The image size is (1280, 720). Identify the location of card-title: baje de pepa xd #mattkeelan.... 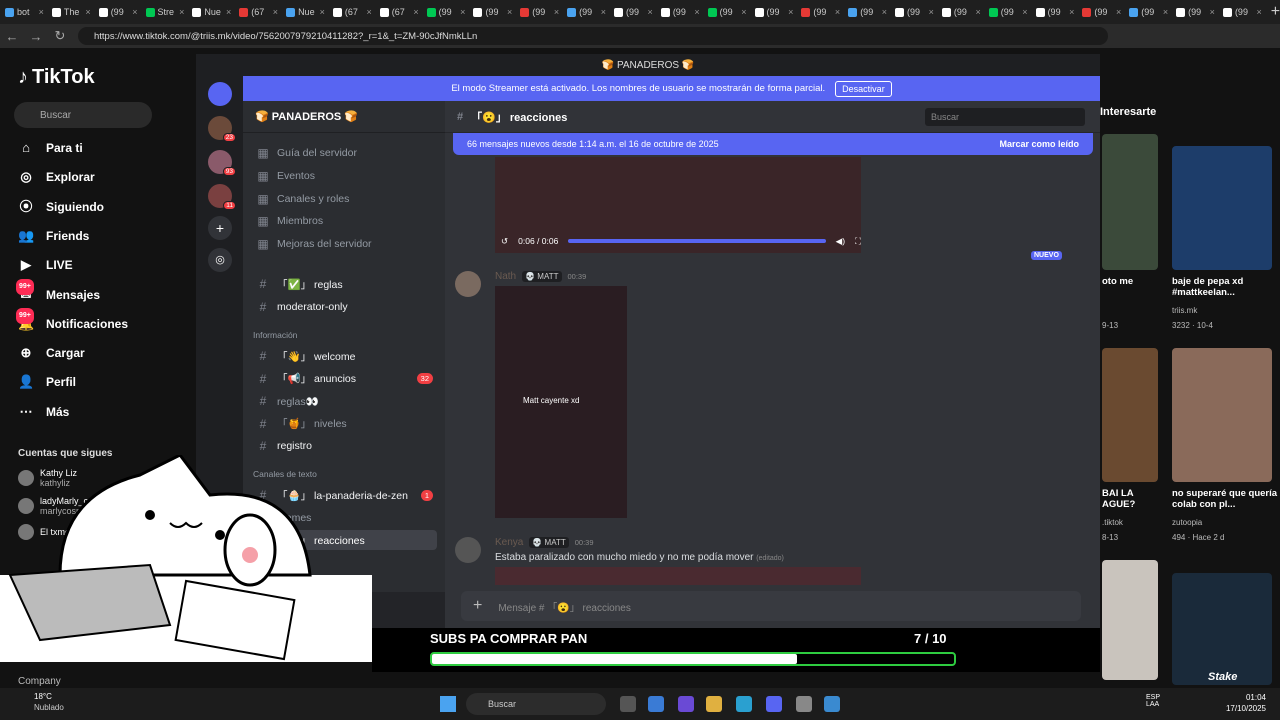
(1225, 287).